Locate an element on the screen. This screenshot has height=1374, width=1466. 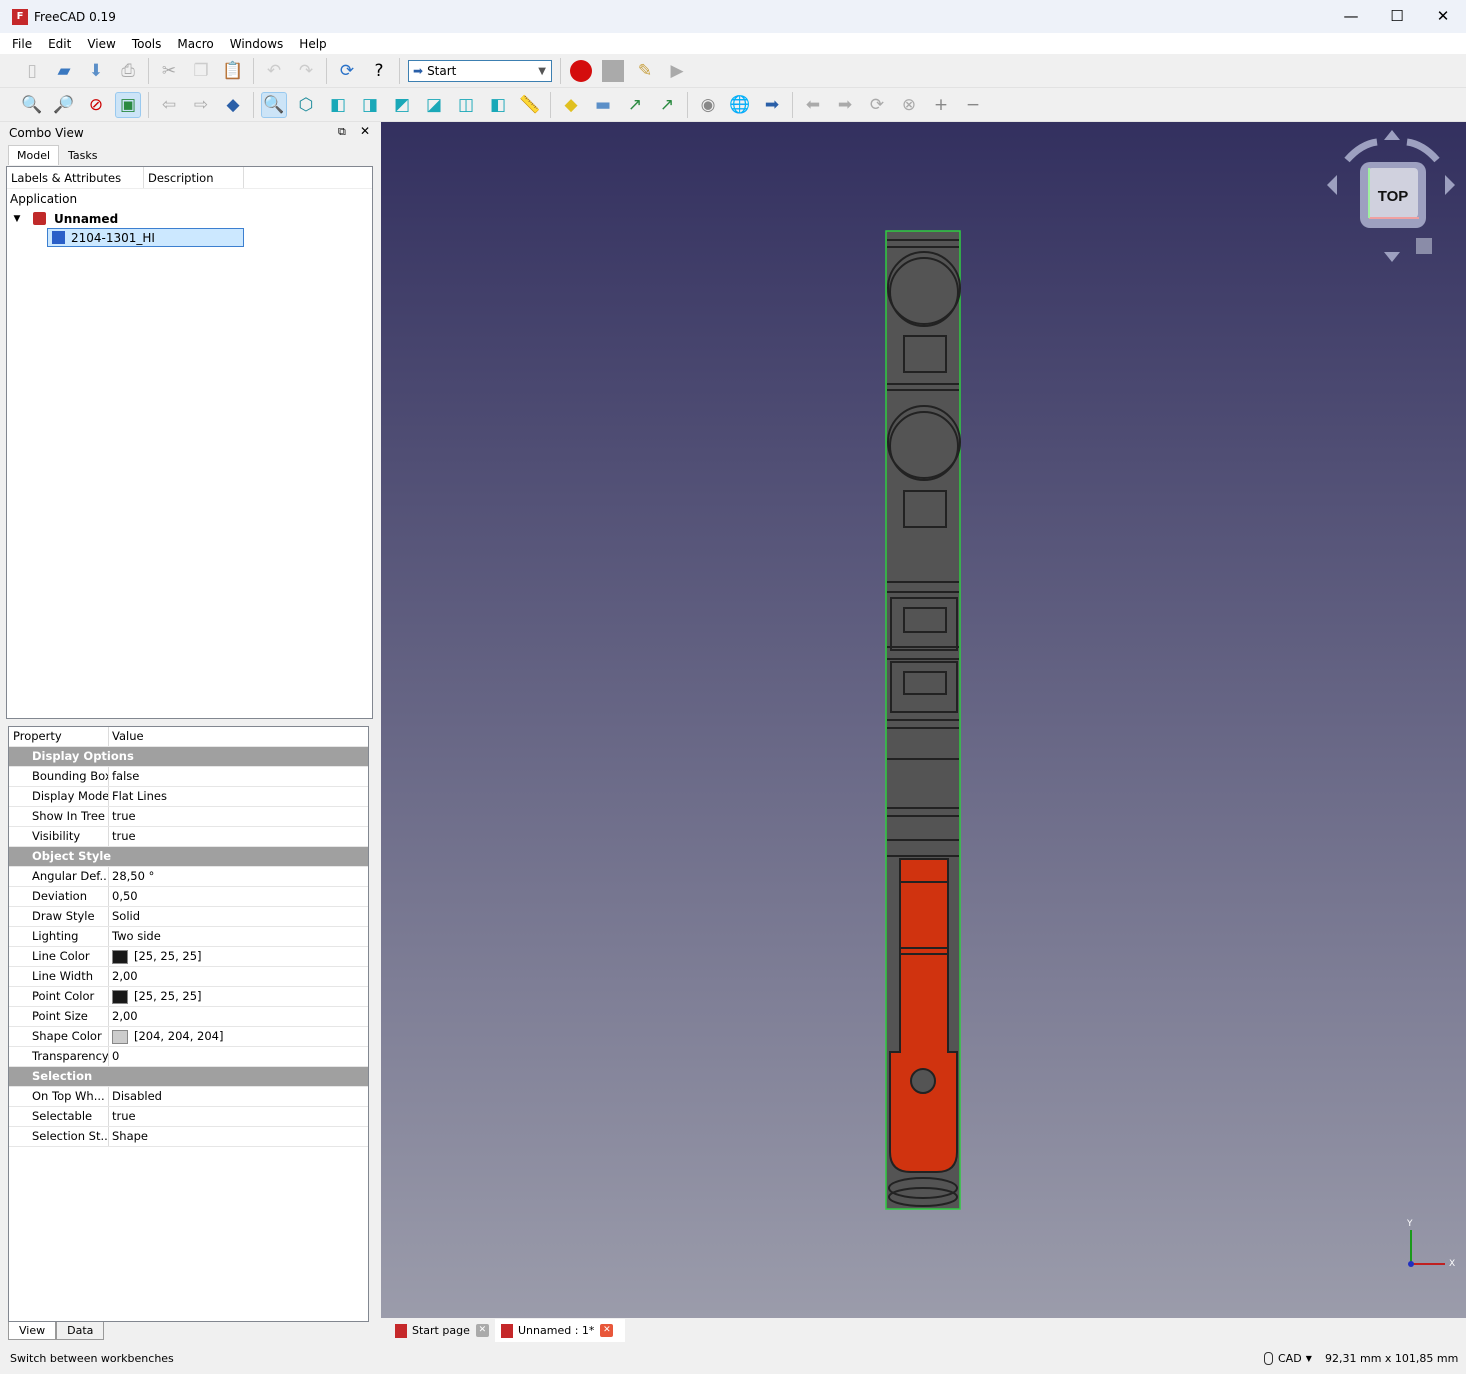
property-value: [204, 204, 204] is located at coordinates (166, 1036).